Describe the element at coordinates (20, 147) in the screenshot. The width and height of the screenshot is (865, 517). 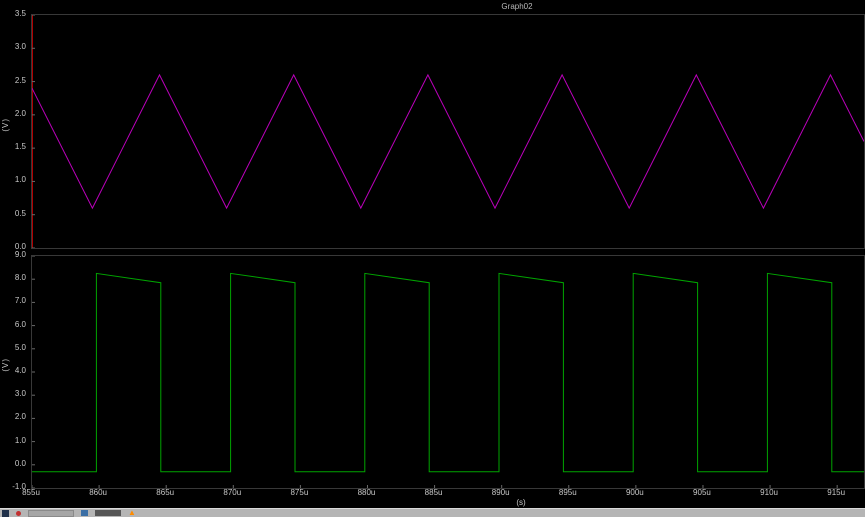
I see `y-tick-label: 1.5` at that location.